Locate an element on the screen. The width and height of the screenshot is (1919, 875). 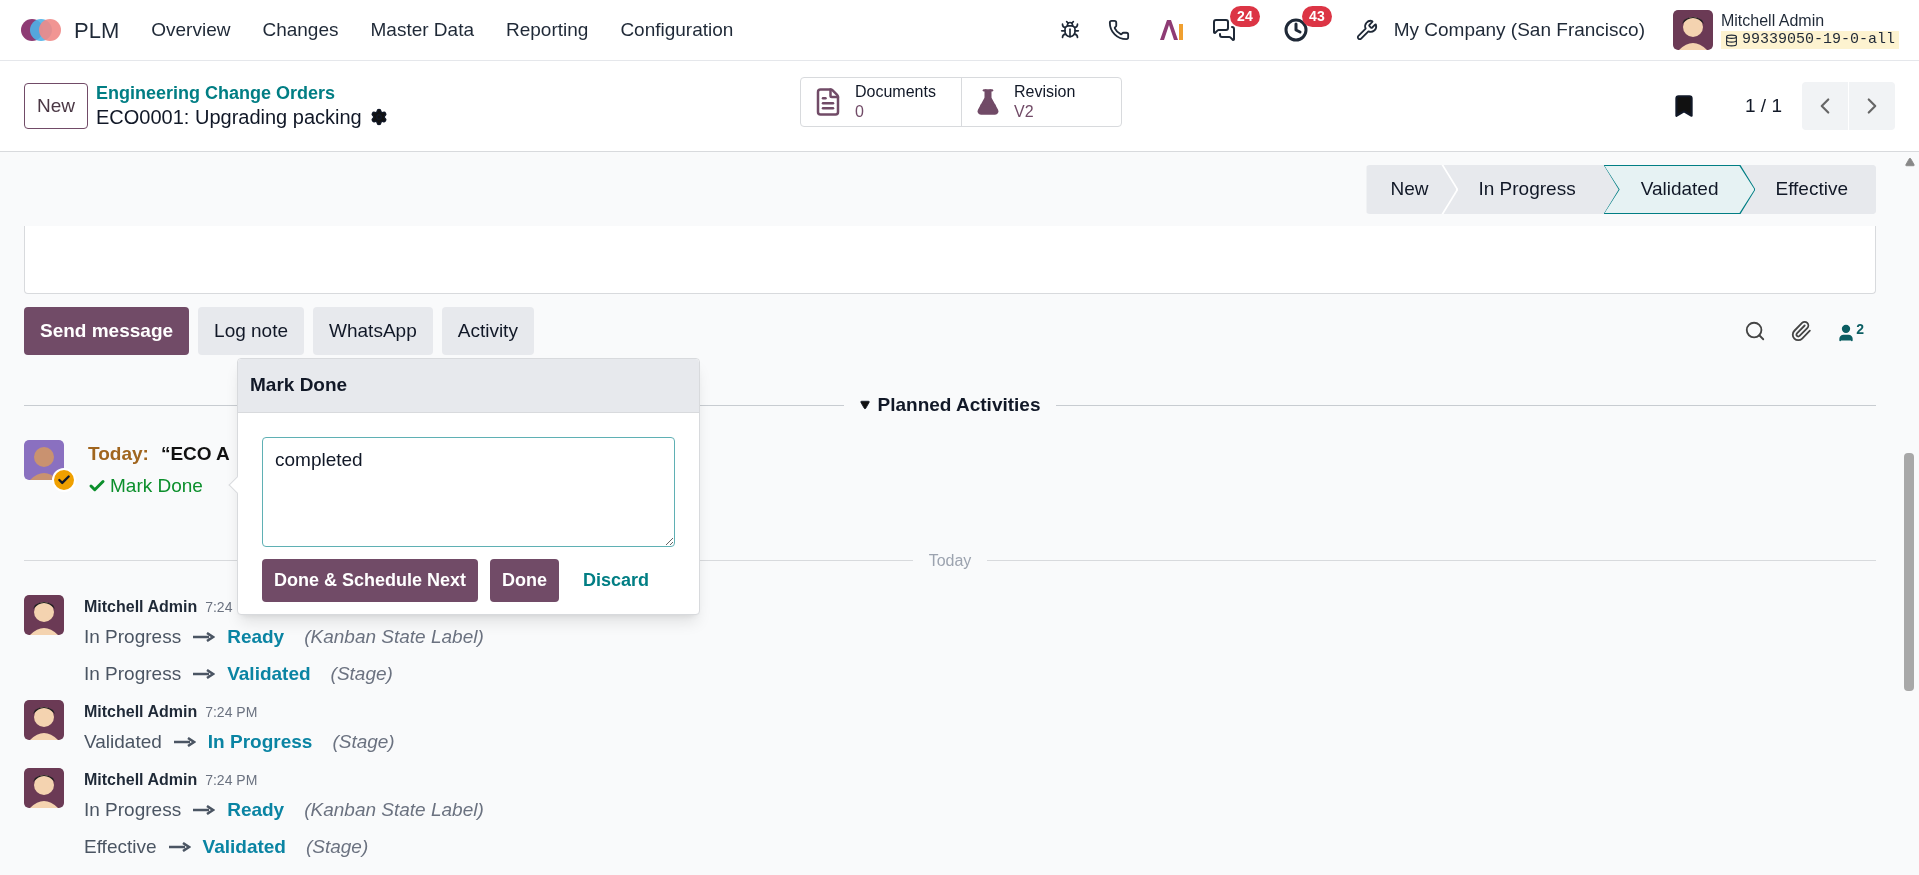
menu-item: Master Data is located at coordinates (422, 30).